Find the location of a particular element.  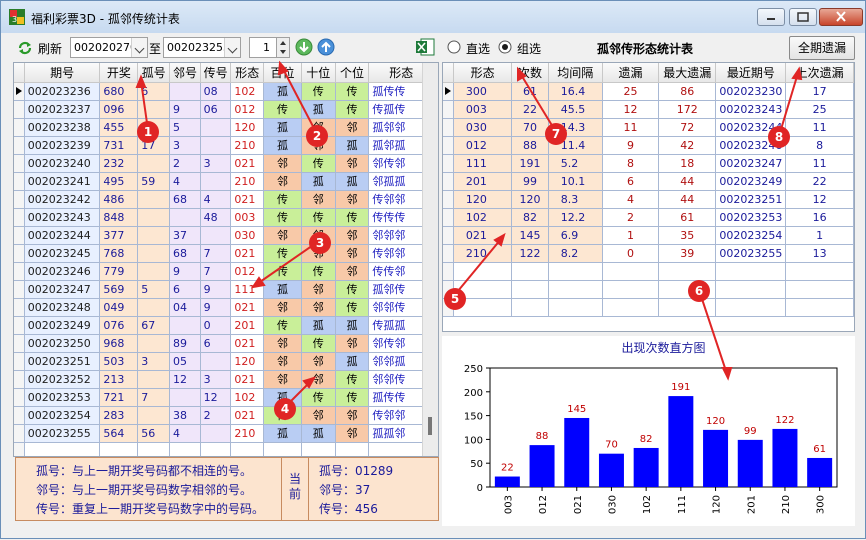

table-row: 002023255 564 56 4 210 孤孤邻孤孤邻 is located at coordinates (224, 433).